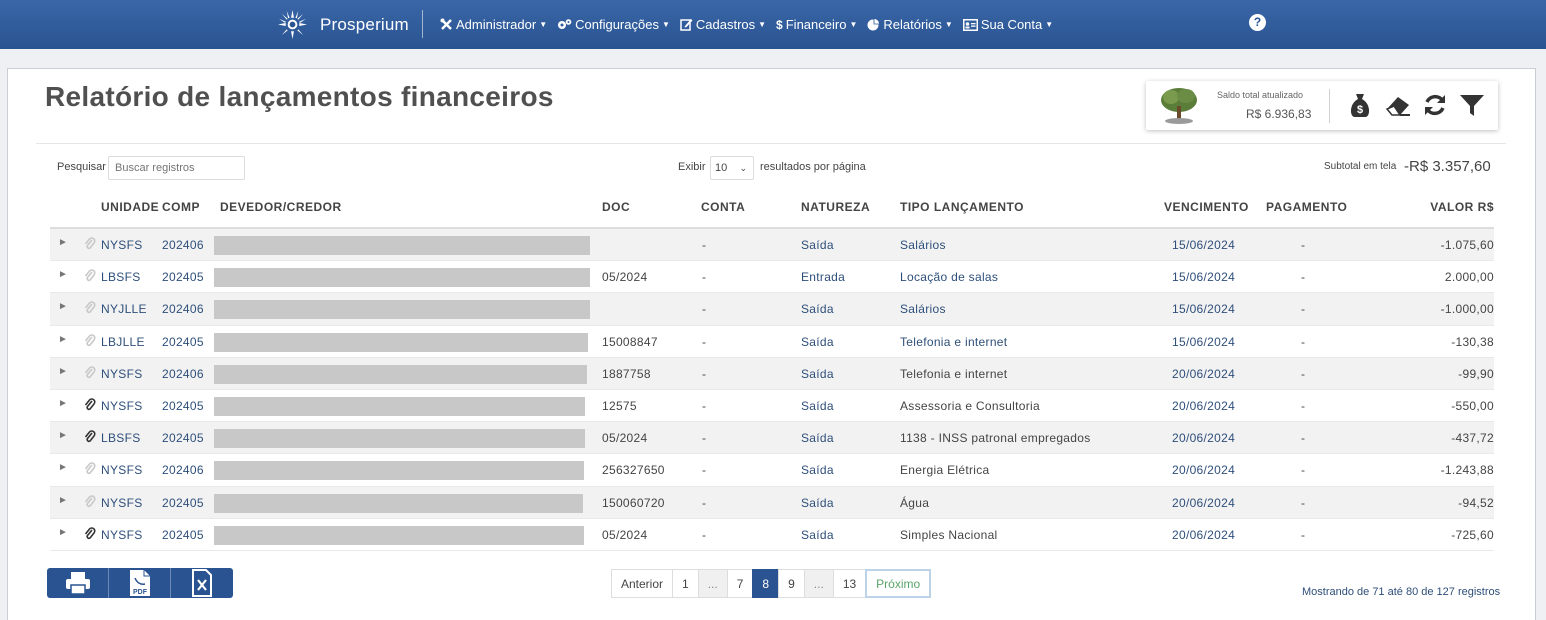  Describe the element at coordinates (1472, 105) in the screenshot. I see `filter-icon` at that location.